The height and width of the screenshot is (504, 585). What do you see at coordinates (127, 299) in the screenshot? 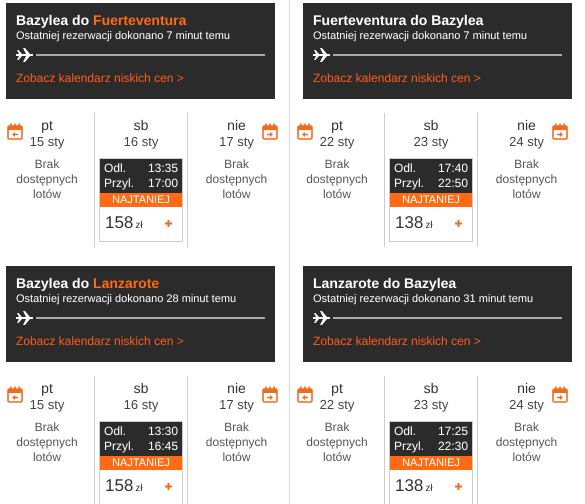
I see `last-booking-text: Ostatniej rezerwacji dokonano 28 minut temu` at bounding box center [127, 299].